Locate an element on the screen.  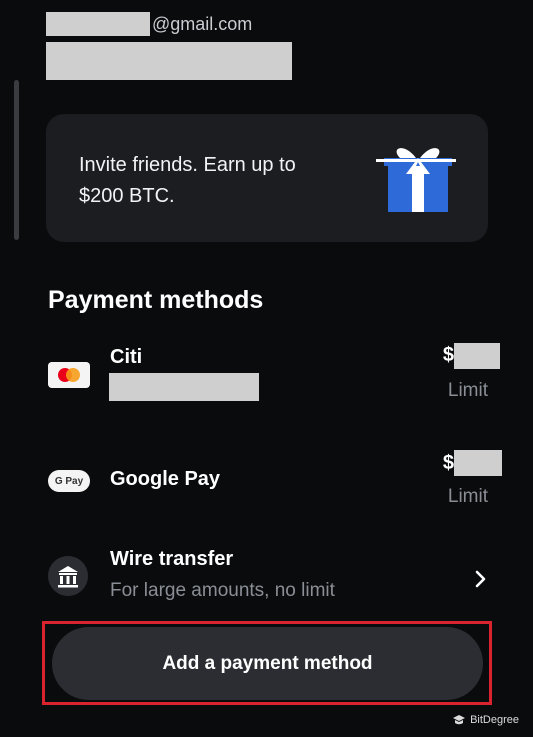
payment-method-name: Wire transfer is located at coordinates (172, 559).